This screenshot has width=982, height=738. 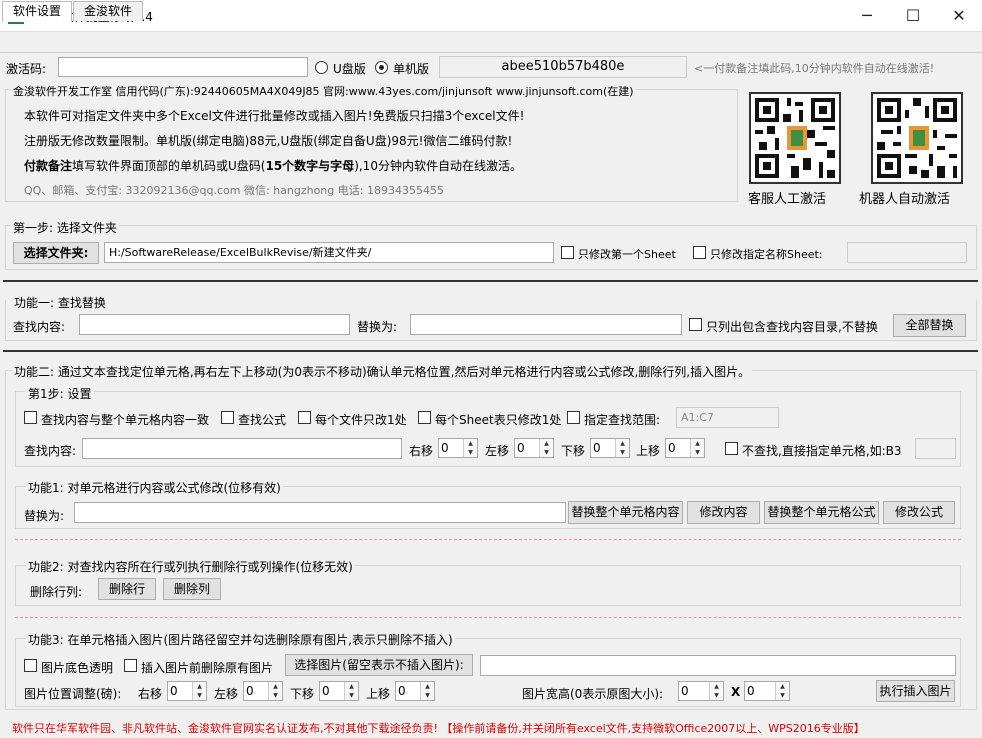 What do you see at coordinates (187, 691) in the screenshot?
I see `img-right-spinner: 0 ▲ ▼` at bounding box center [187, 691].